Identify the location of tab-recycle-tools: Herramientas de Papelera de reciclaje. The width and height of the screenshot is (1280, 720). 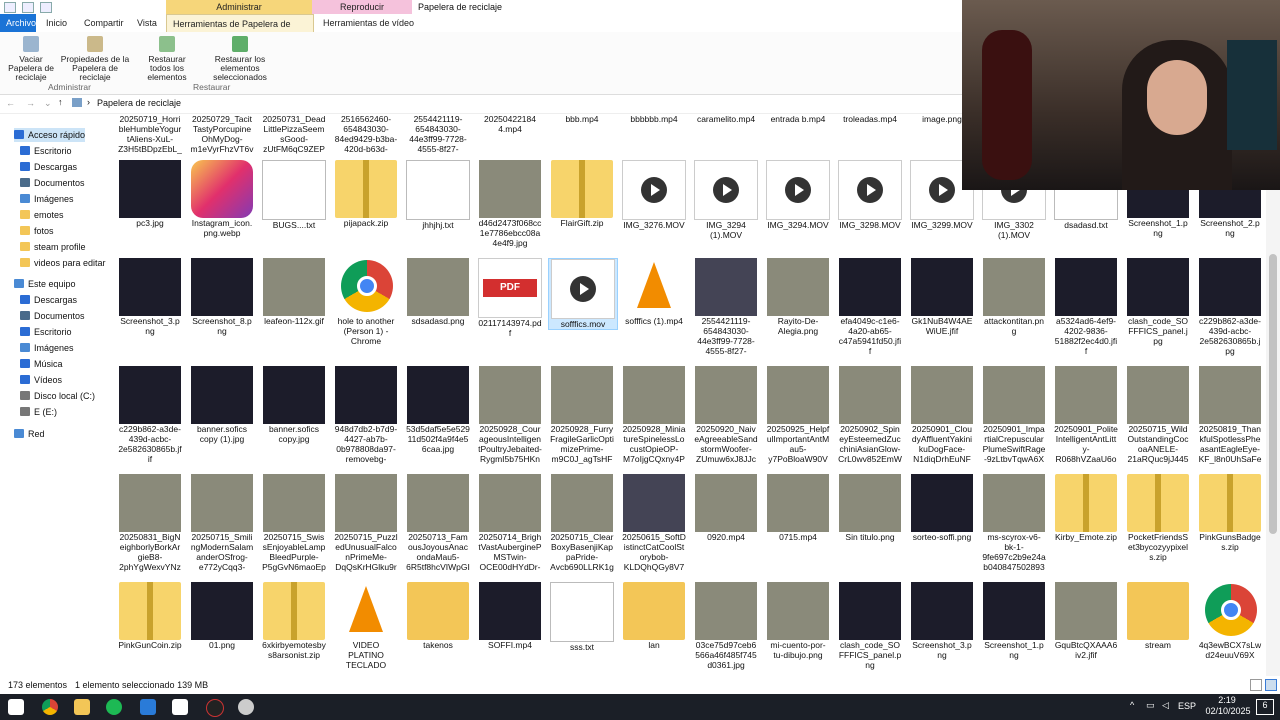
(240, 30).